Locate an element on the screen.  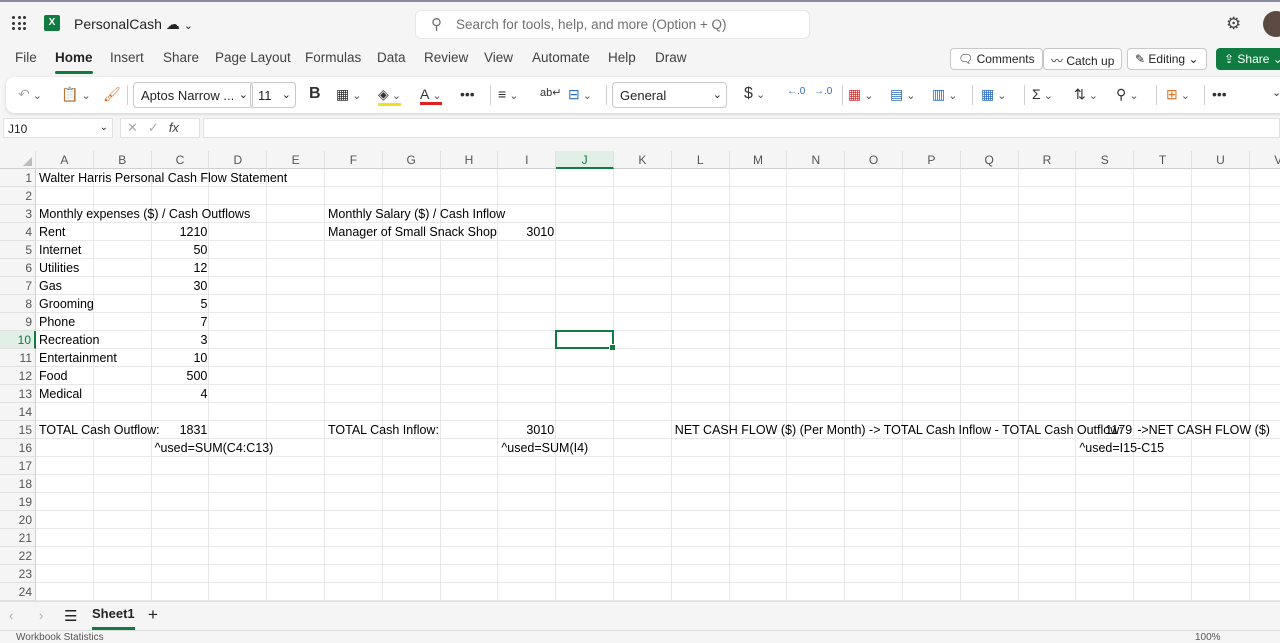
row-header-3: 3 is located at coordinates (18, 214).